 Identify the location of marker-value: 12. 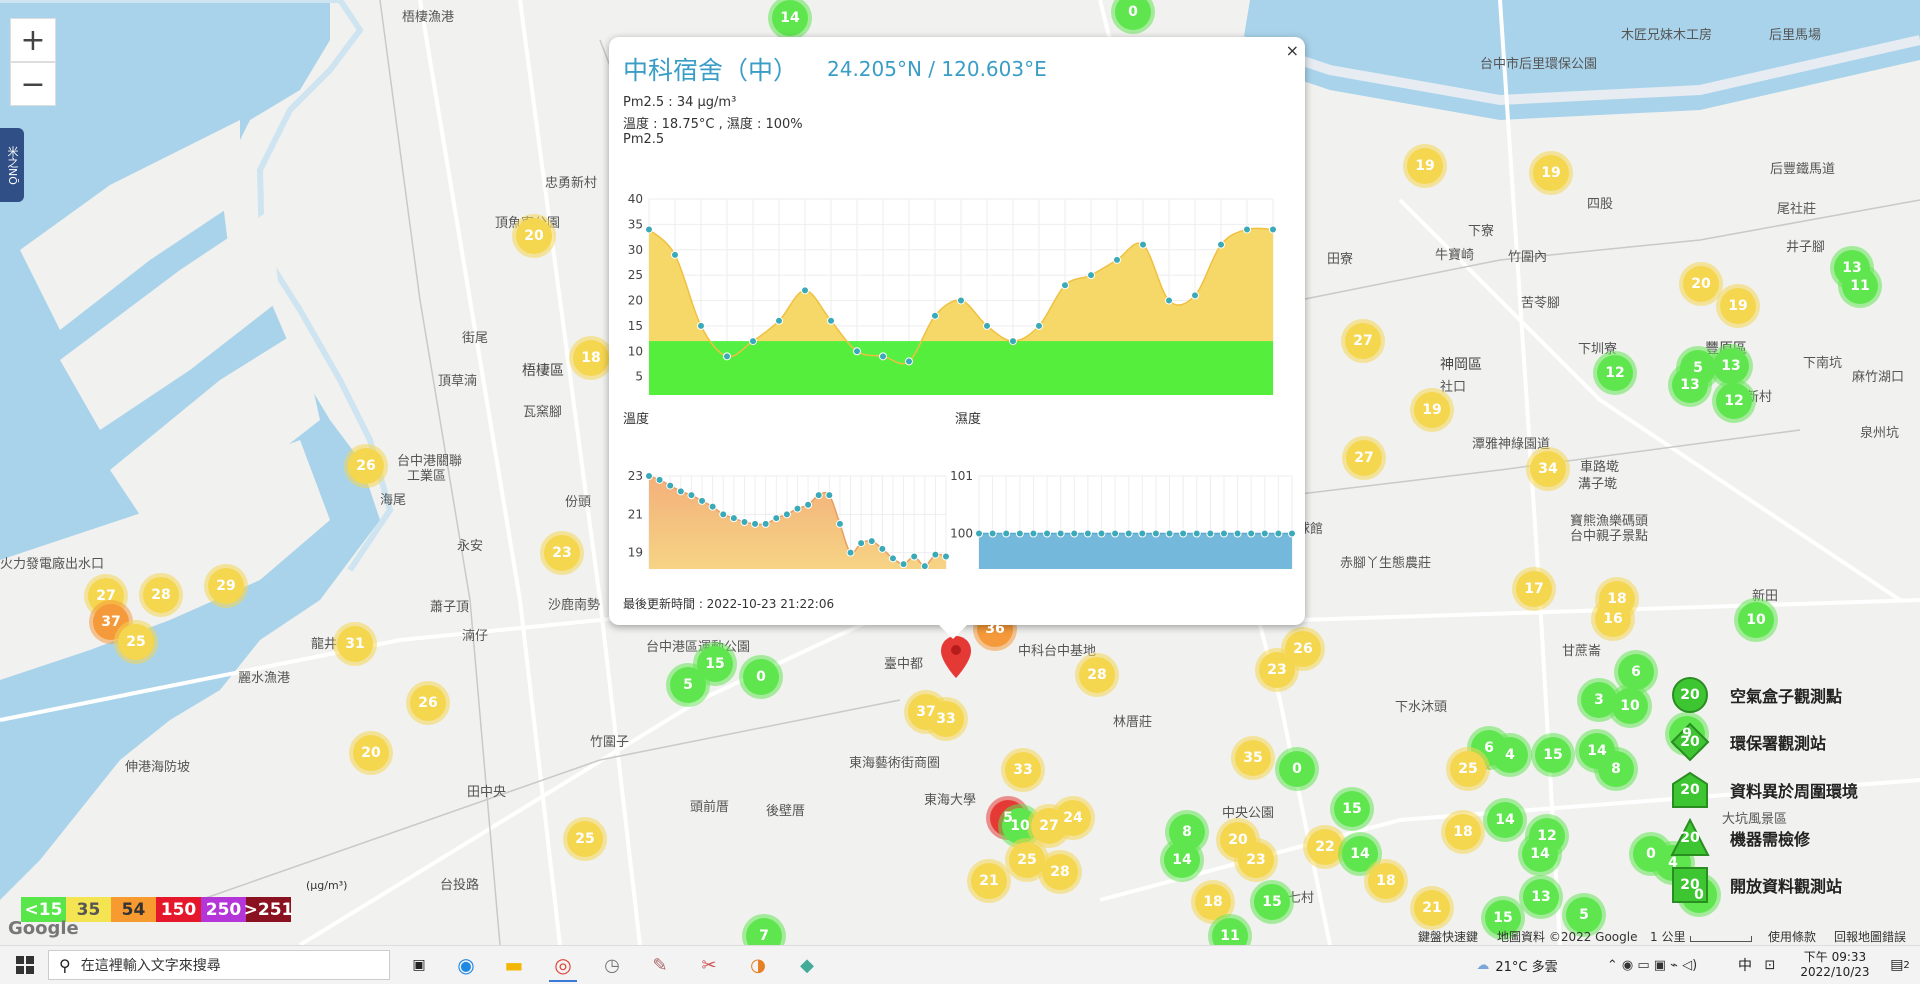
(1734, 401).